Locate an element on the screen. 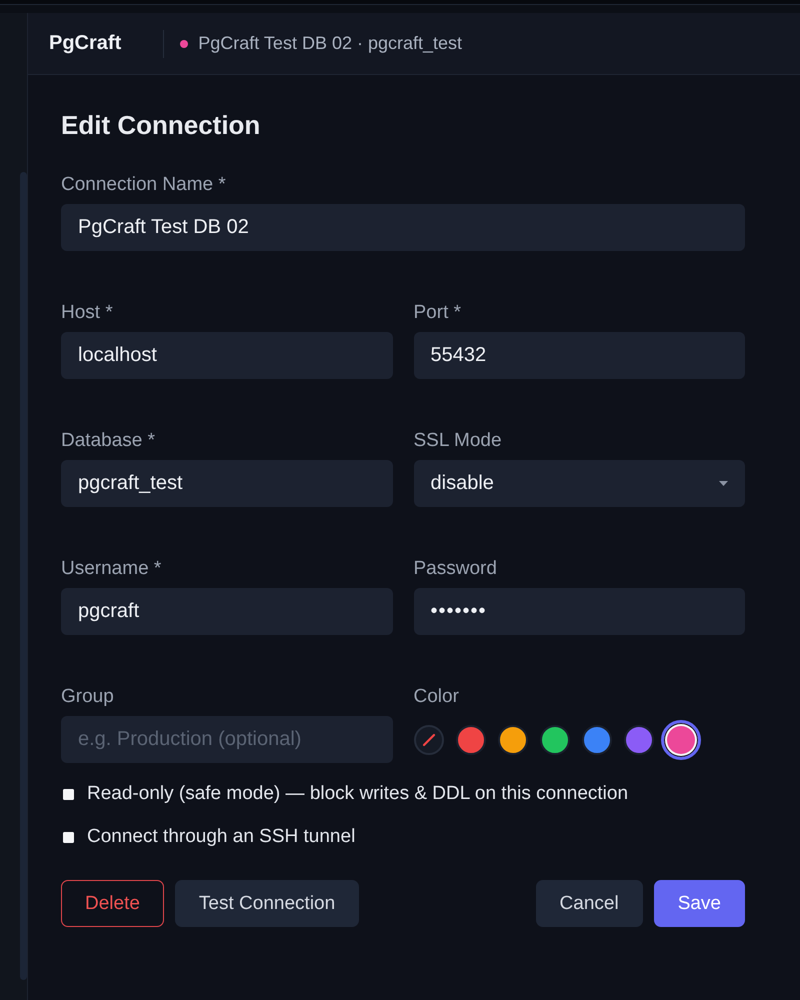  dialog-title: Edit Connection is located at coordinates (161, 125).